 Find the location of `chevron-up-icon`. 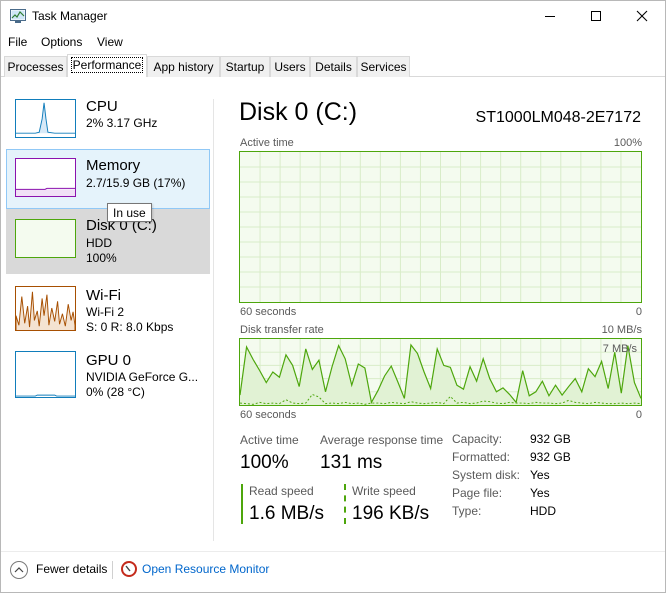

chevron-up-icon is located at coordinates (19, 570).